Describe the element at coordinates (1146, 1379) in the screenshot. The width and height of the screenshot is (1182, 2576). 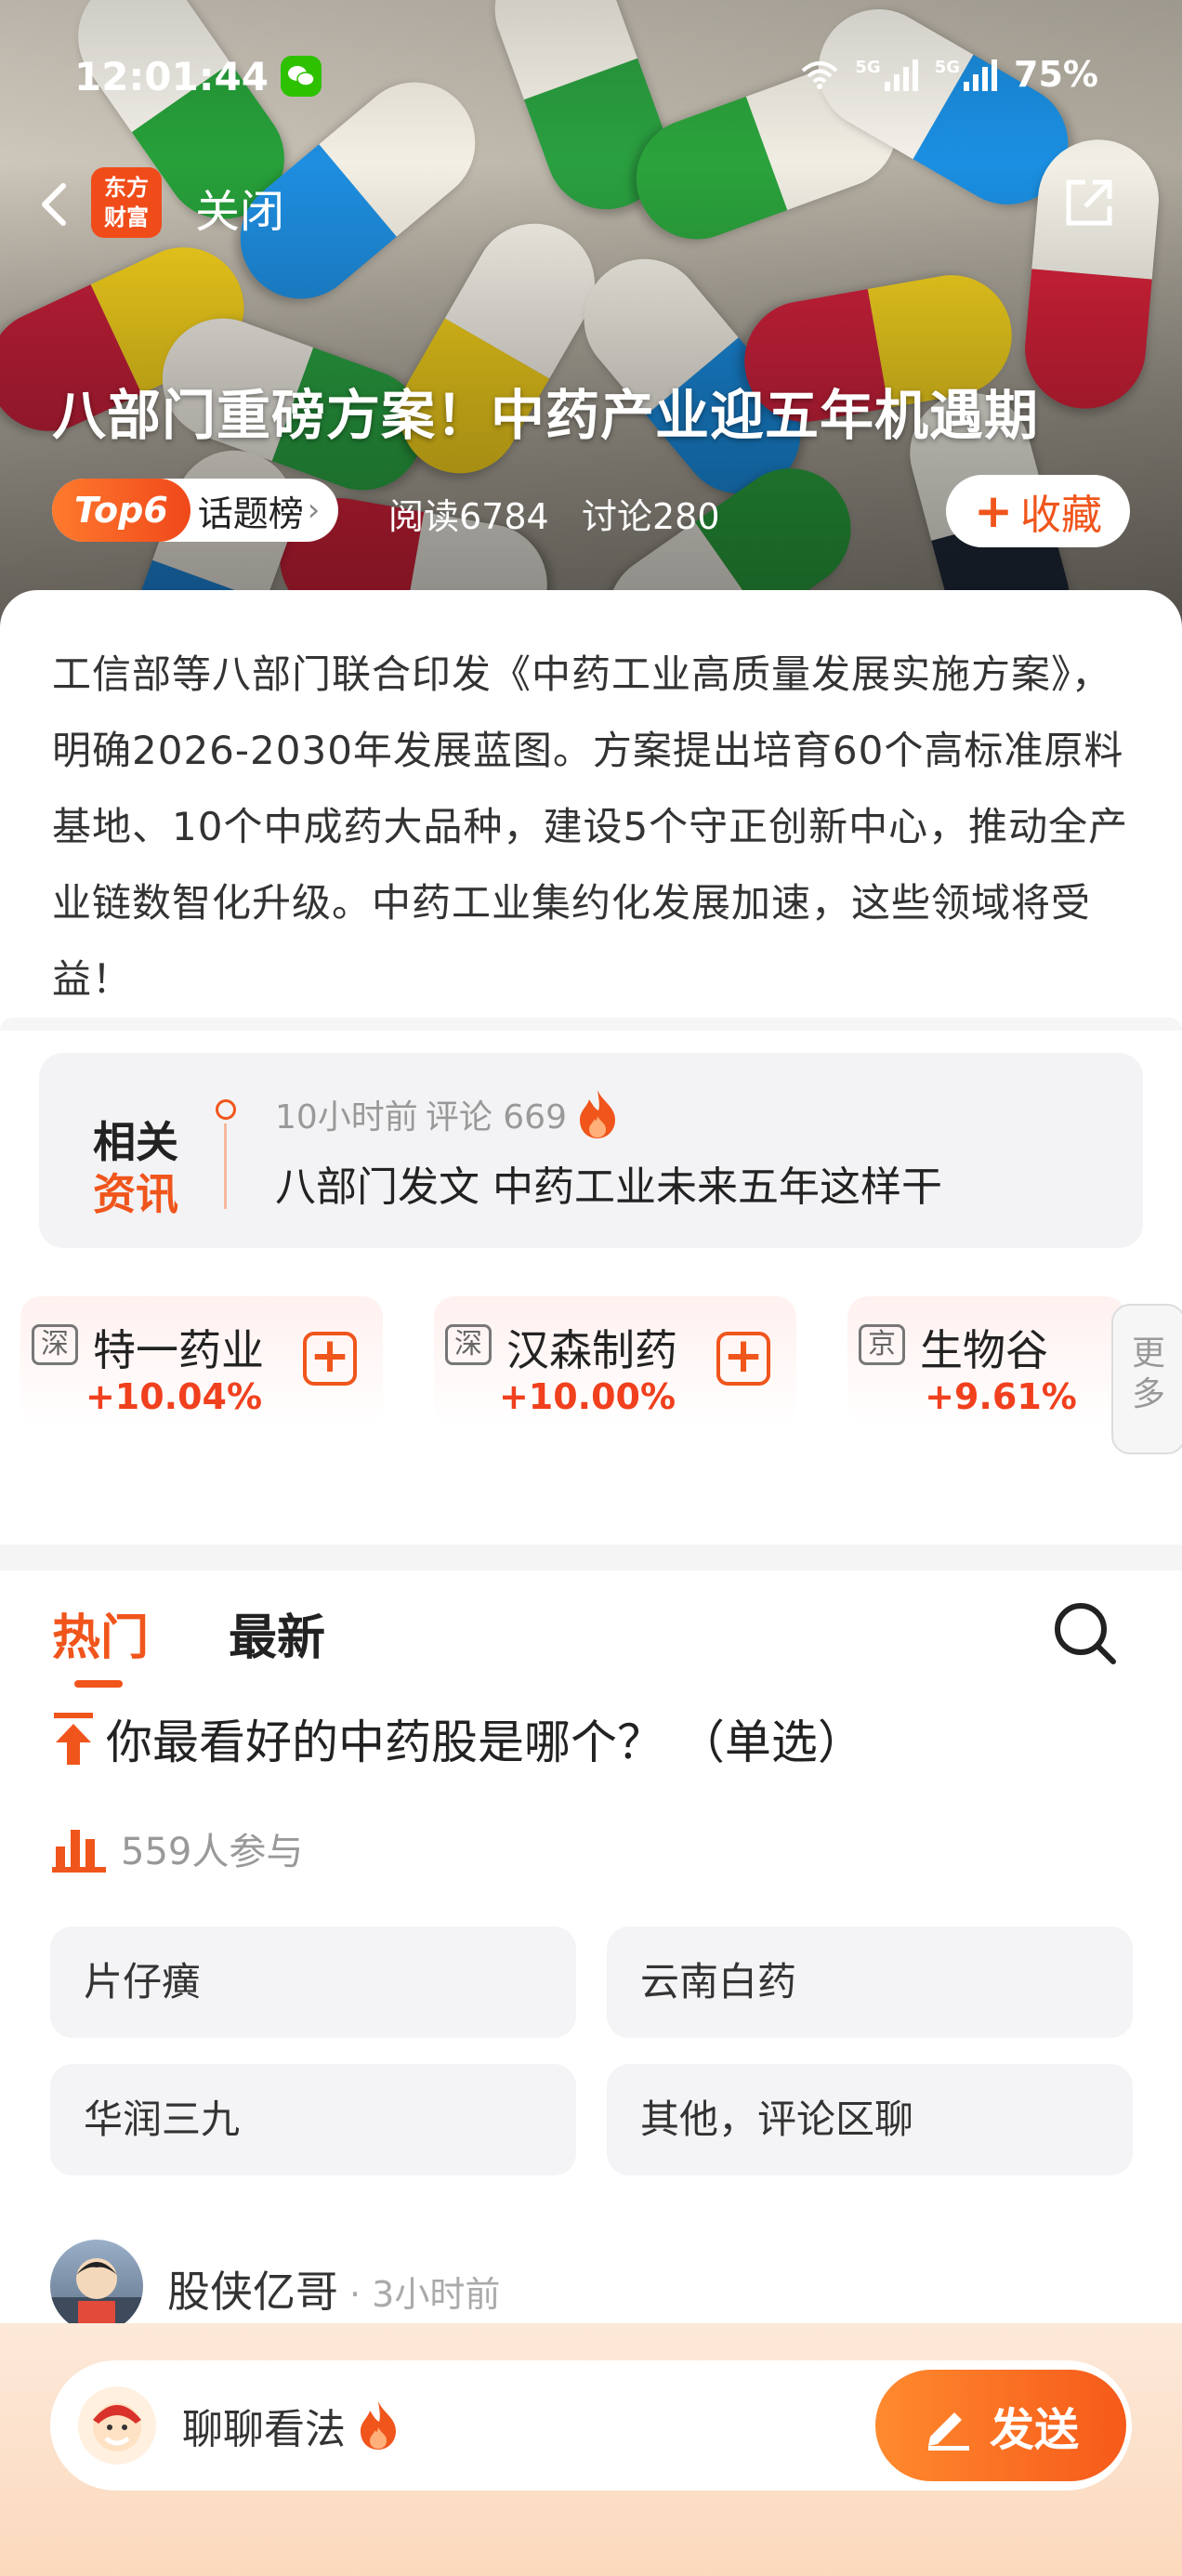
I see `more-stocks-button: 更 多` at that location.